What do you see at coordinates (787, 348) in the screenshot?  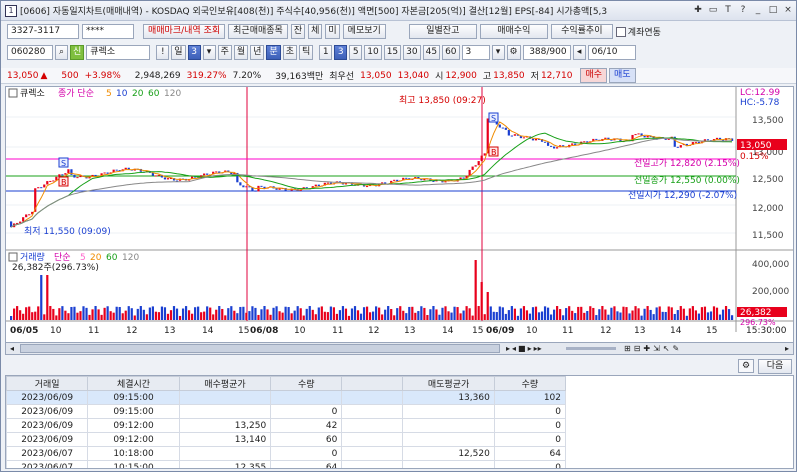 I see `scroll-right-arrow-icon: ▸` at bounding box center [787, 348].